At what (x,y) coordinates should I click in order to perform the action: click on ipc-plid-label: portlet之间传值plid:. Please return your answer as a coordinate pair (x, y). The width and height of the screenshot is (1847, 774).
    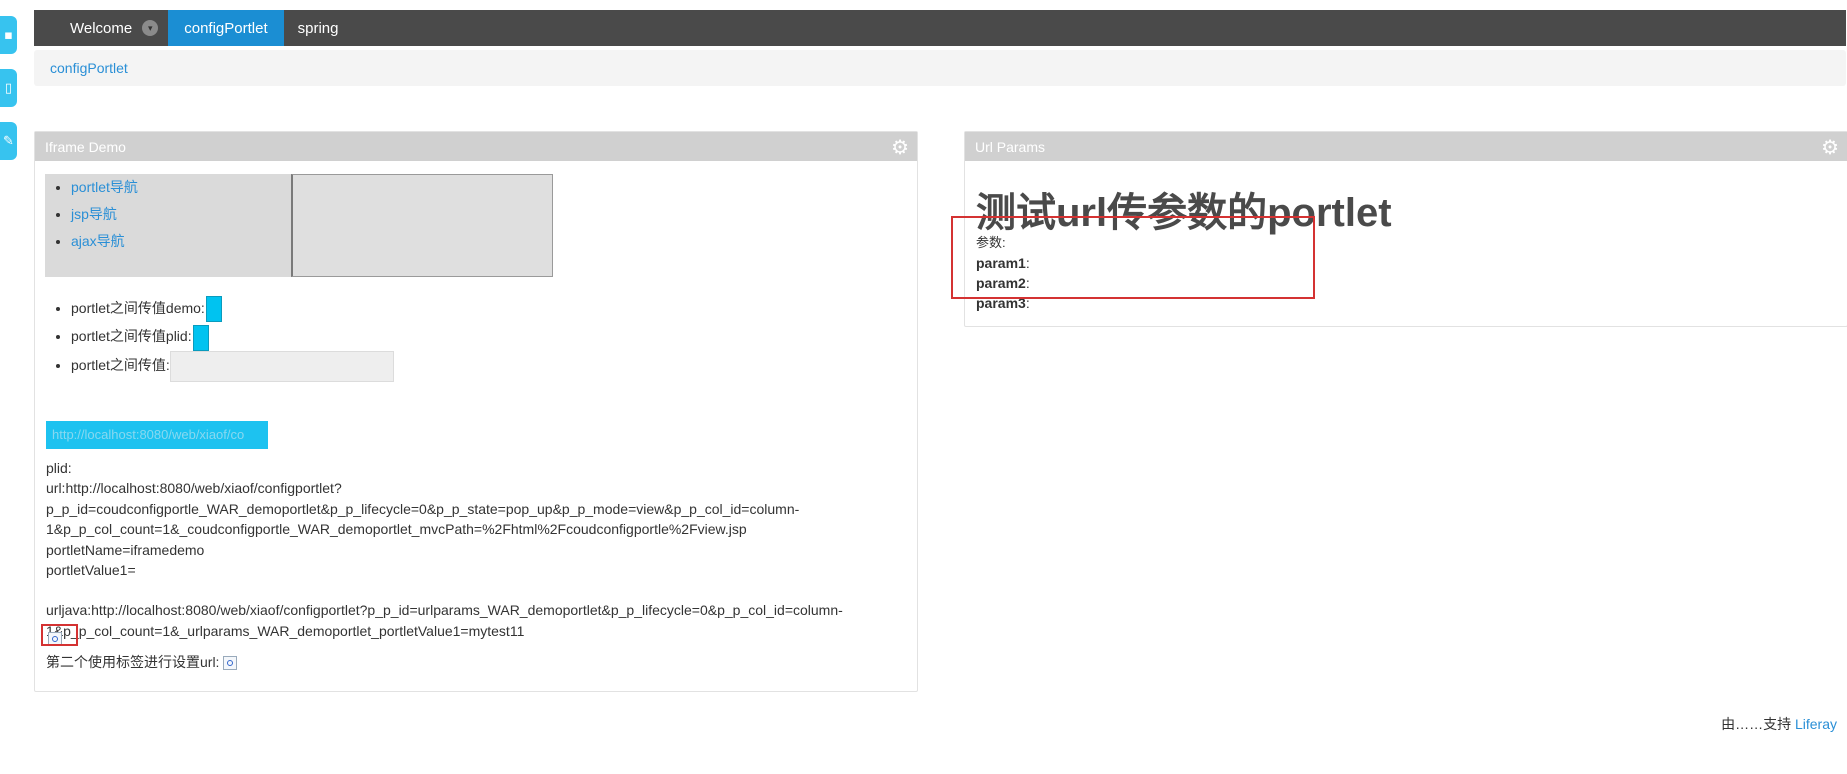
    Looking at the image, I should click on (131, 336).